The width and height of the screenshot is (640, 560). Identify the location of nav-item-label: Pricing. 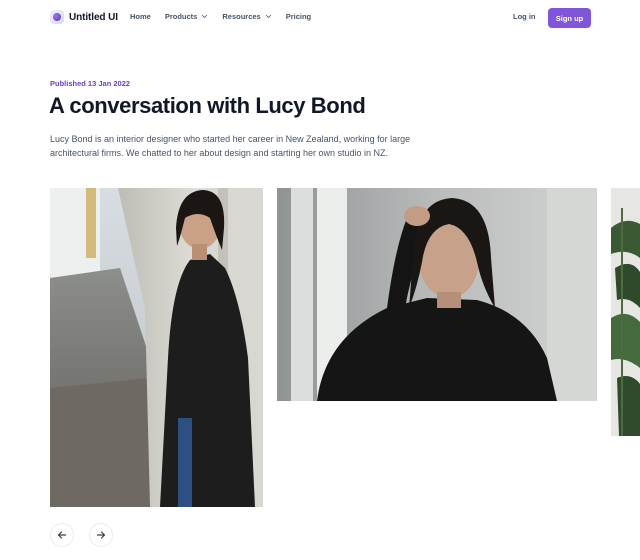
(298, 16).